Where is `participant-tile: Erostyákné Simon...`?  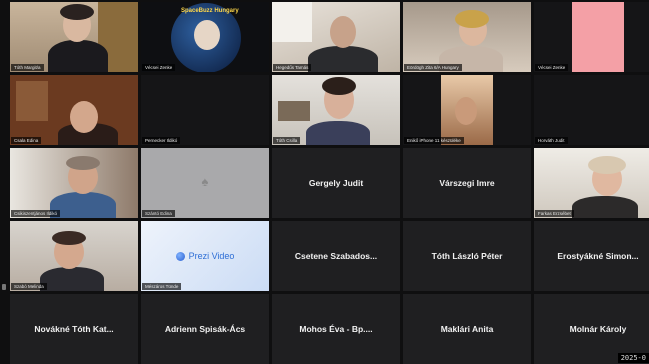 participant-tile: Erostyákné Simon... is located at coordinates (591, 256).